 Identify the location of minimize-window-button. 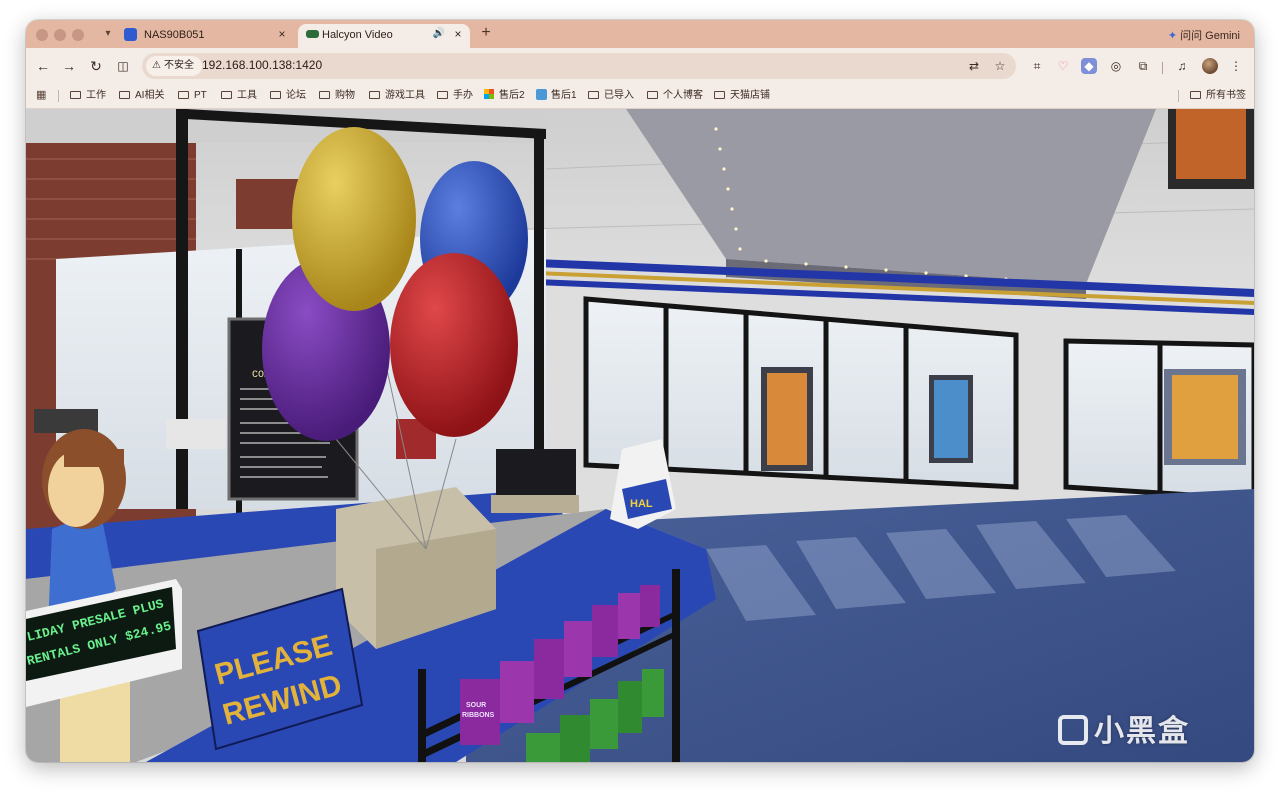
(60, 35).